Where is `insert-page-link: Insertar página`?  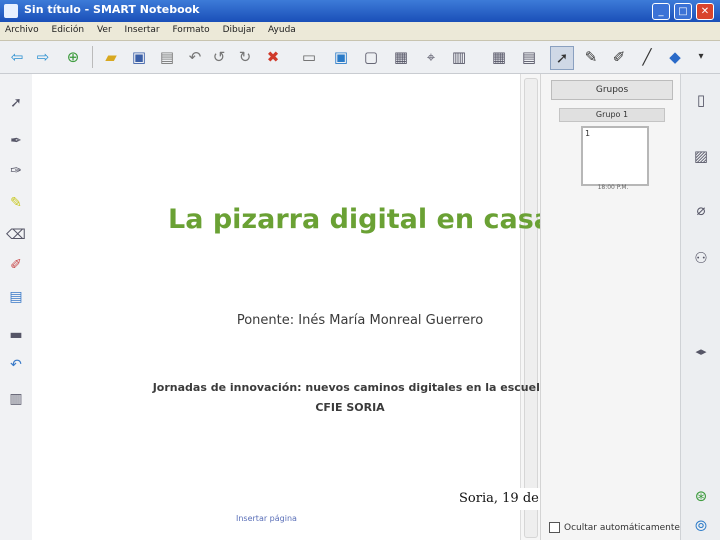
insert-page-link: Insertar página is located at coordinates (266, 518).